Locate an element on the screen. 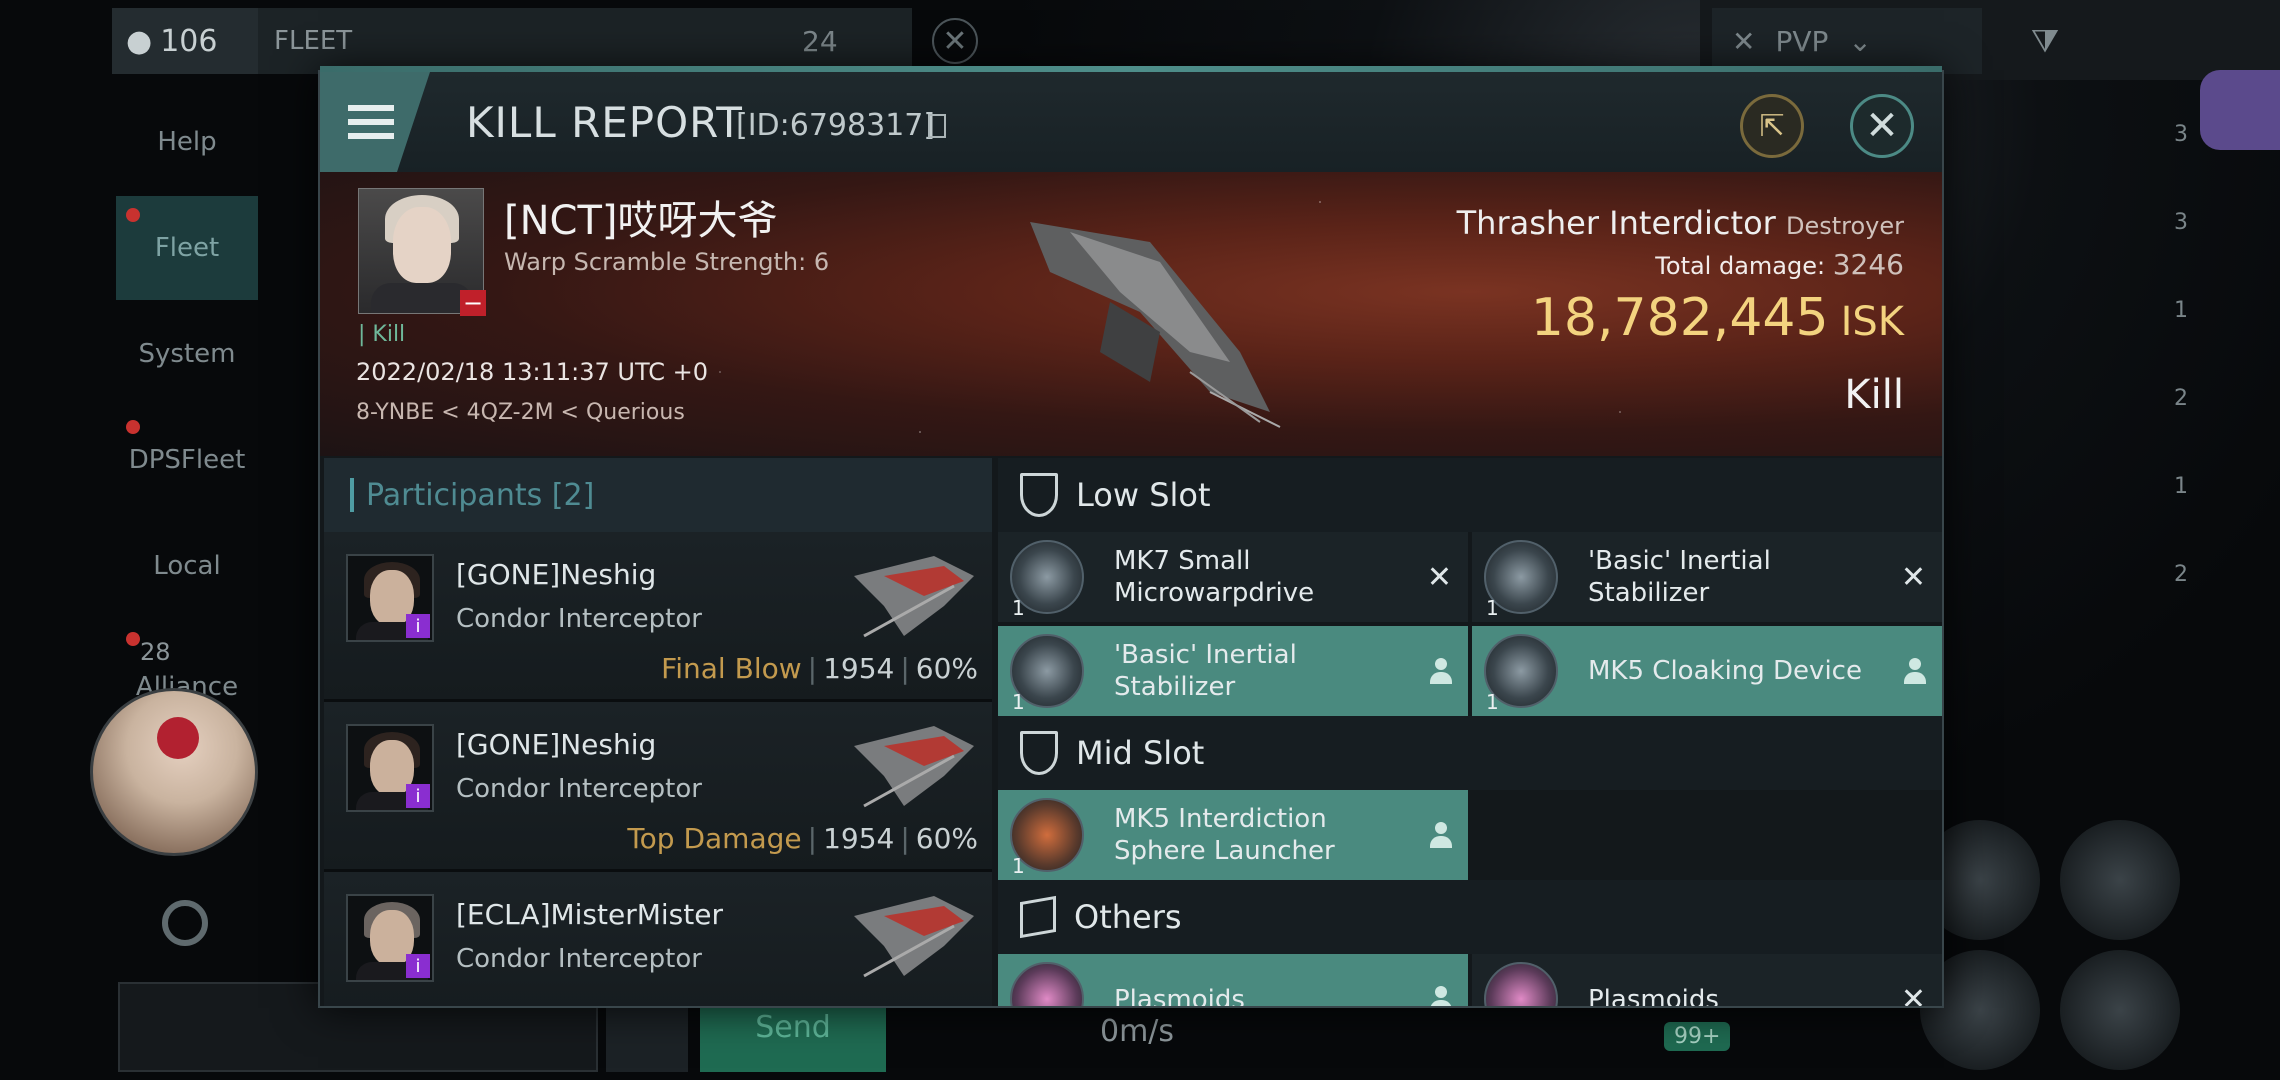 The height and width of the screenshot is (1080, 2280). participant-stats: Top Damage | 1954 | 60% is located at coordinates (802, 838).